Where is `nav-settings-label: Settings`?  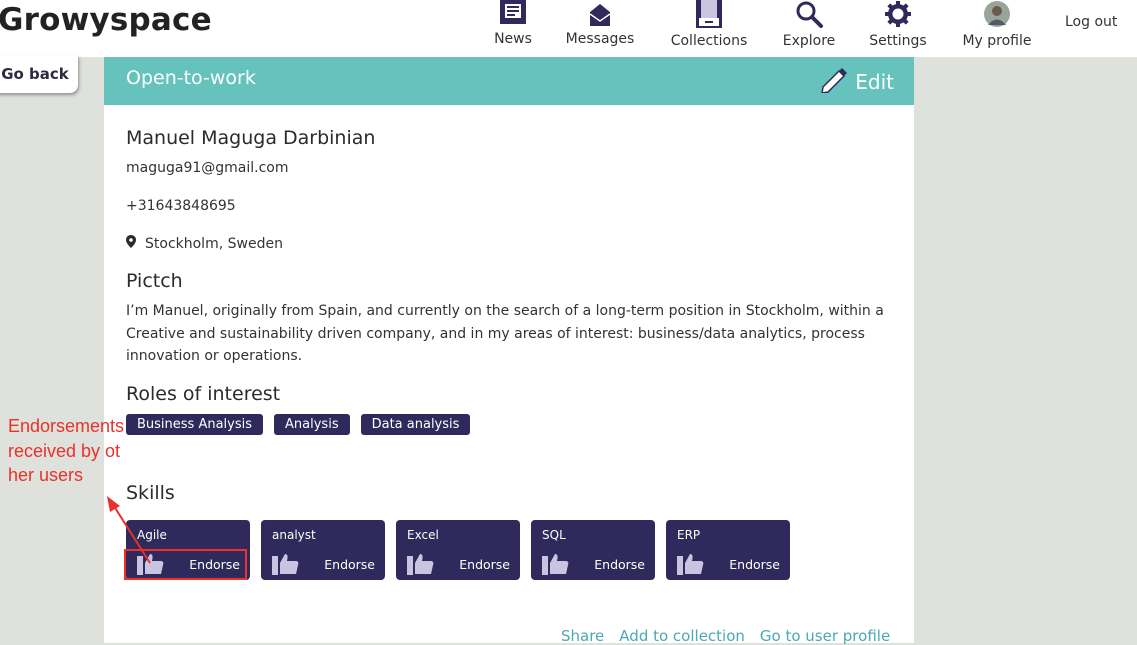 nav-settings-label: Settings is located at coordinates (898, 41).